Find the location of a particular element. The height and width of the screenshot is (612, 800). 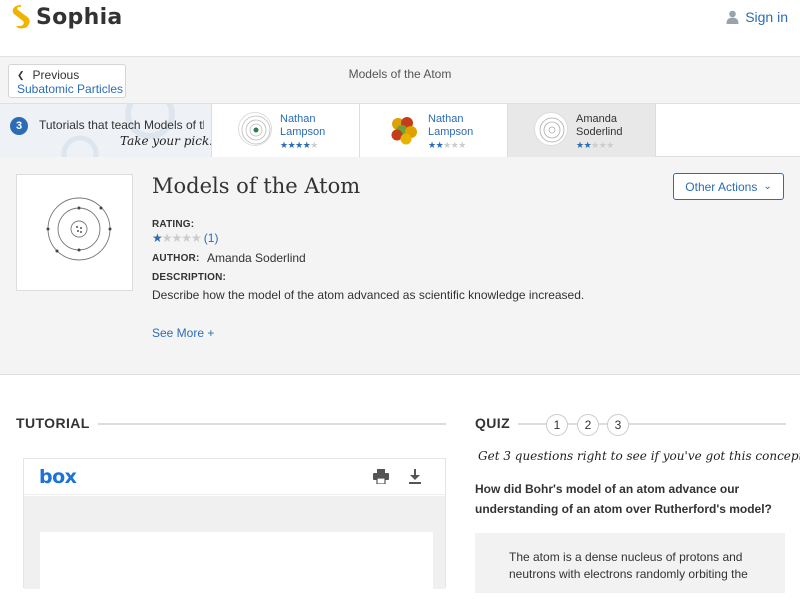

quiz-question-1: 1 is located at coordinates (557, 425).